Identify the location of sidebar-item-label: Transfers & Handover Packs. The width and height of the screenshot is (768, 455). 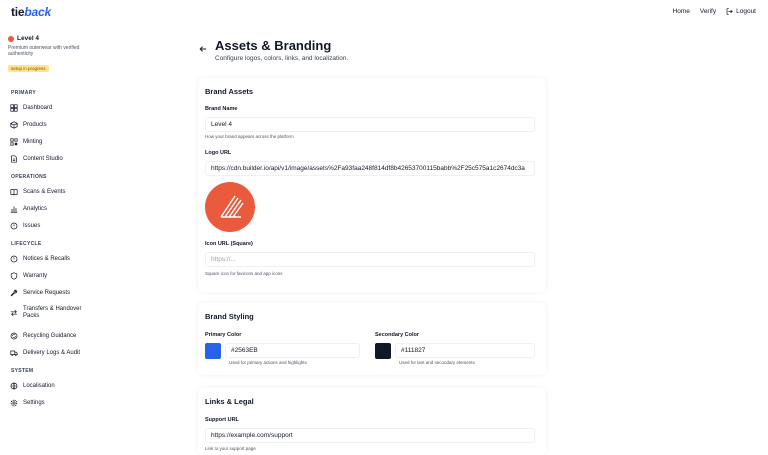
(52, 312).